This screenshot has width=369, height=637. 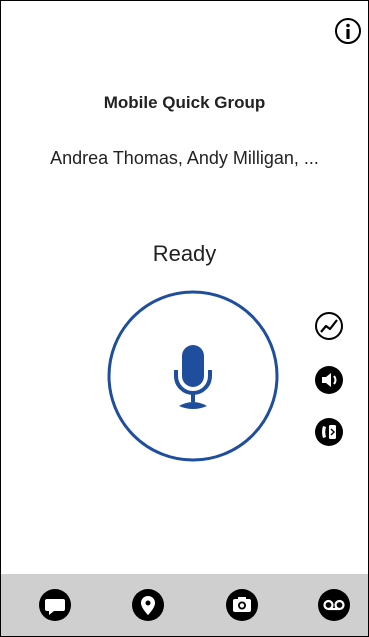 I want to click on message-icon, so click(x=55, y=605).